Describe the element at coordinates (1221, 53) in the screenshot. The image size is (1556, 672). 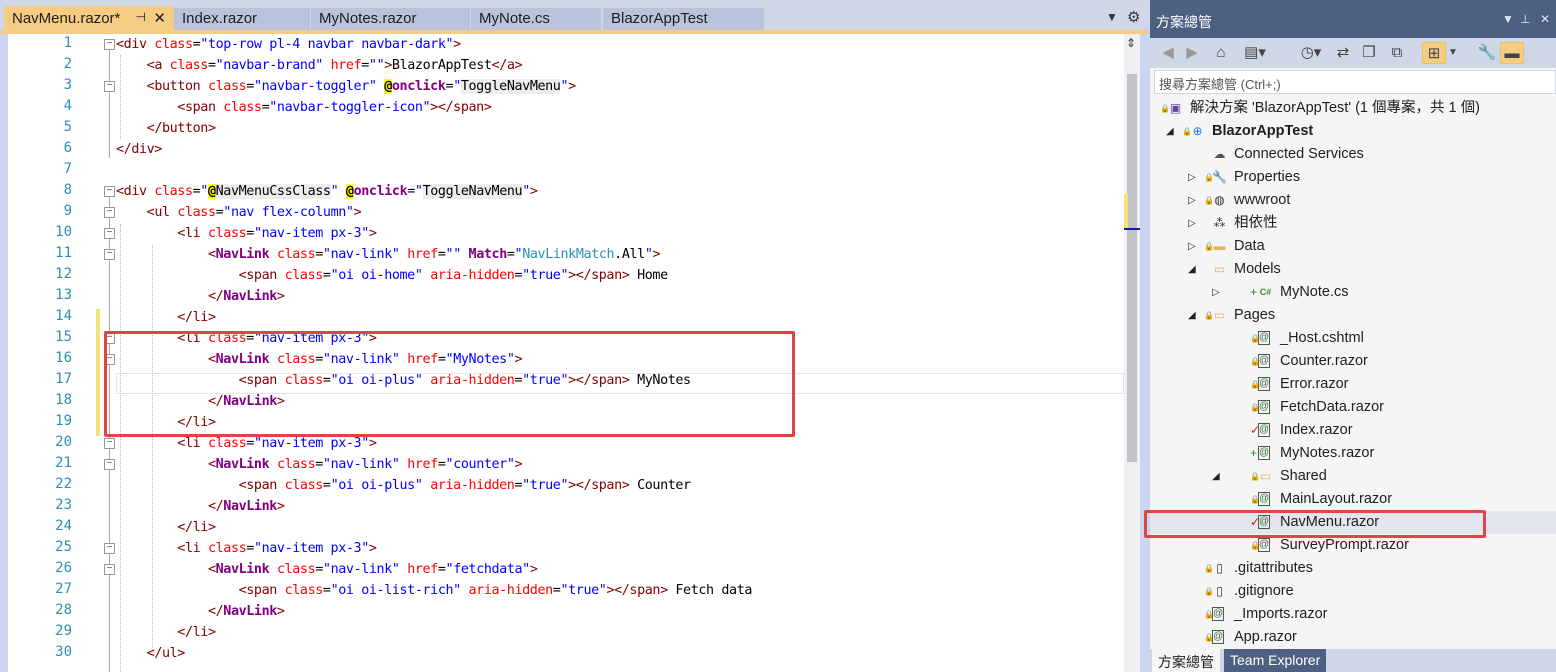
I see `home-icon: ⌂` at that location.